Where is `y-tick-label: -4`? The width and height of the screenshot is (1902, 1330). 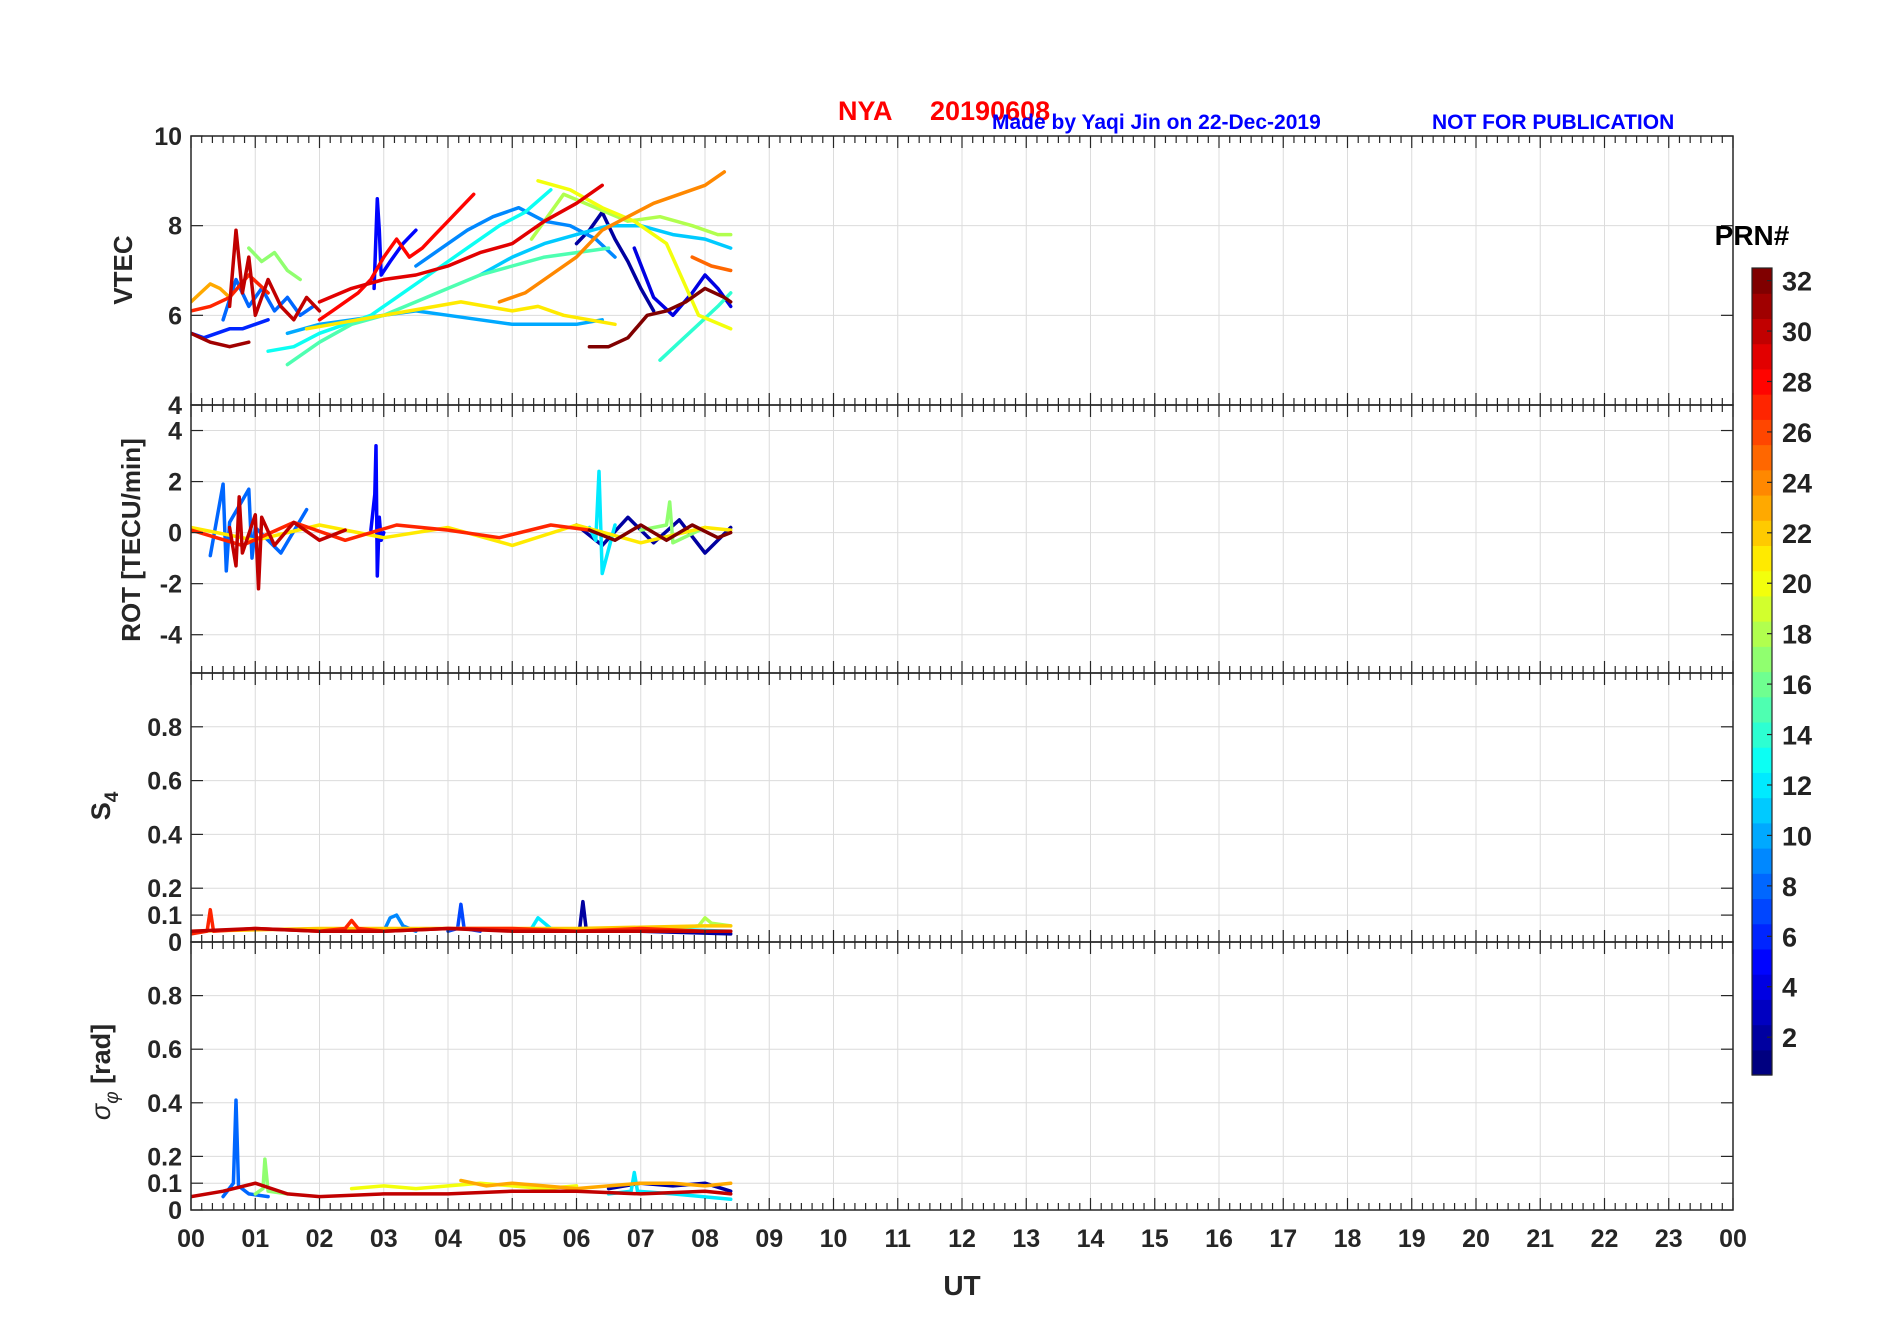
y-tick-label: -4 is located at coordinates (171, 636).